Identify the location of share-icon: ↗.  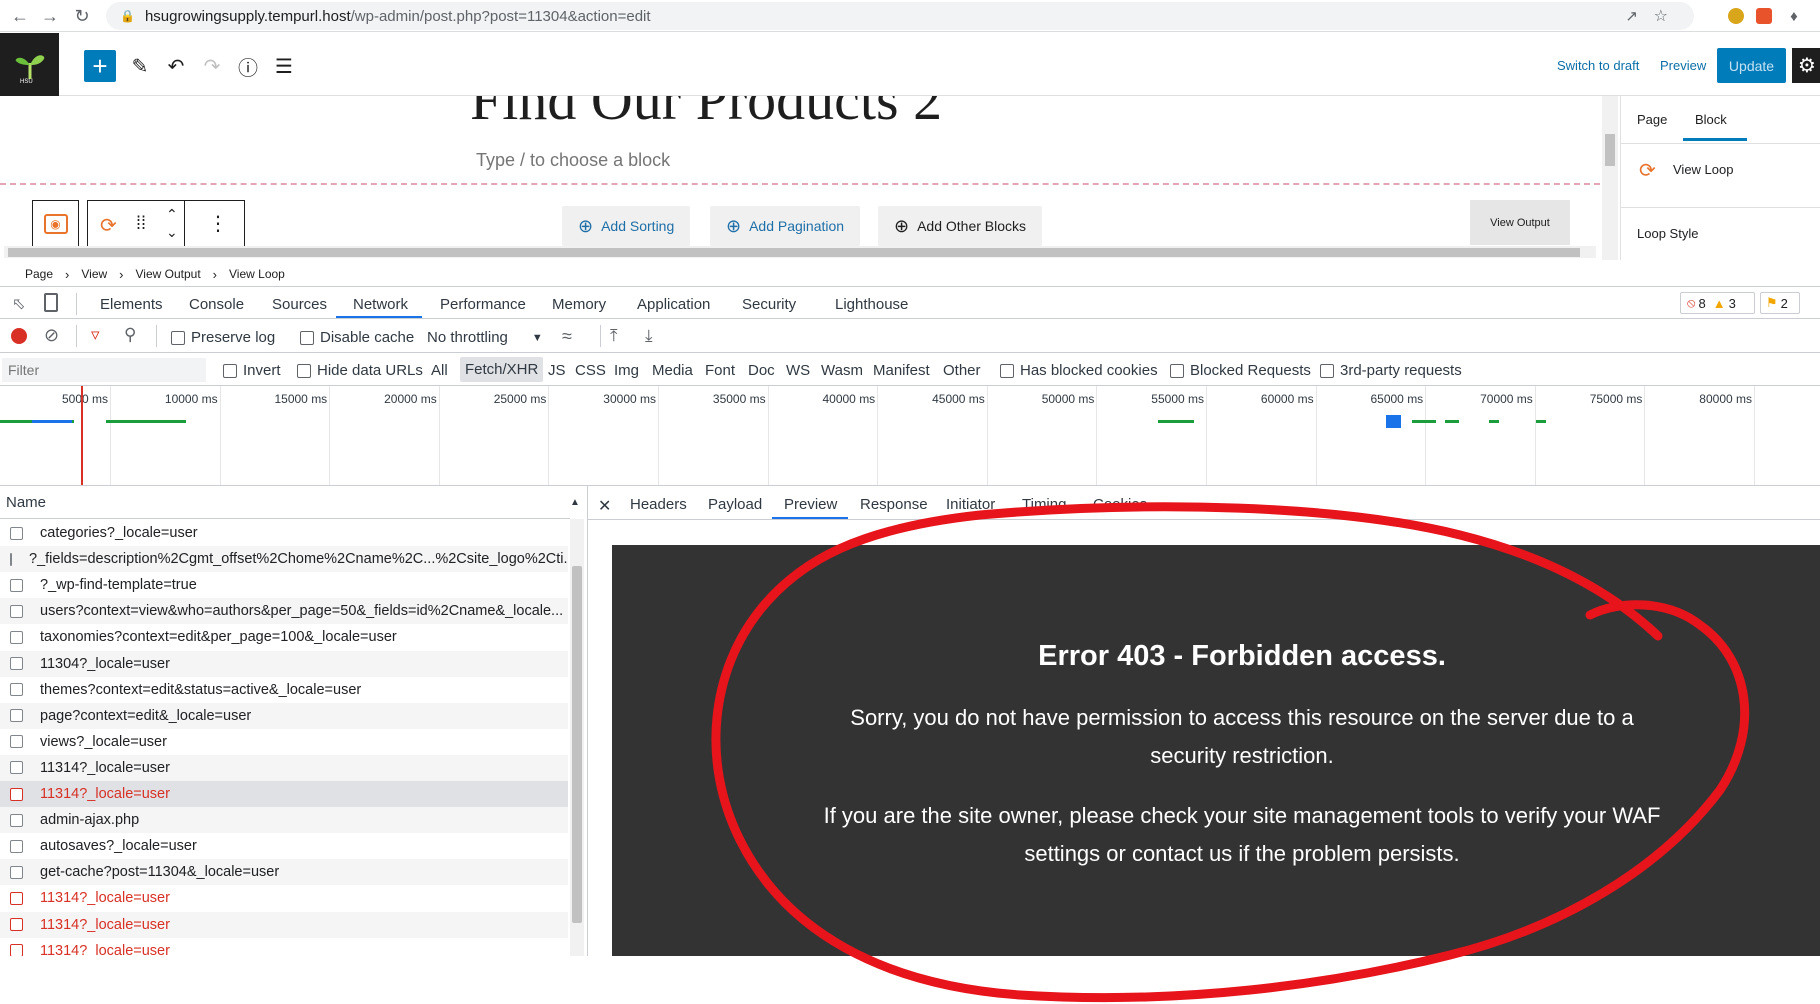
(1631, 16).